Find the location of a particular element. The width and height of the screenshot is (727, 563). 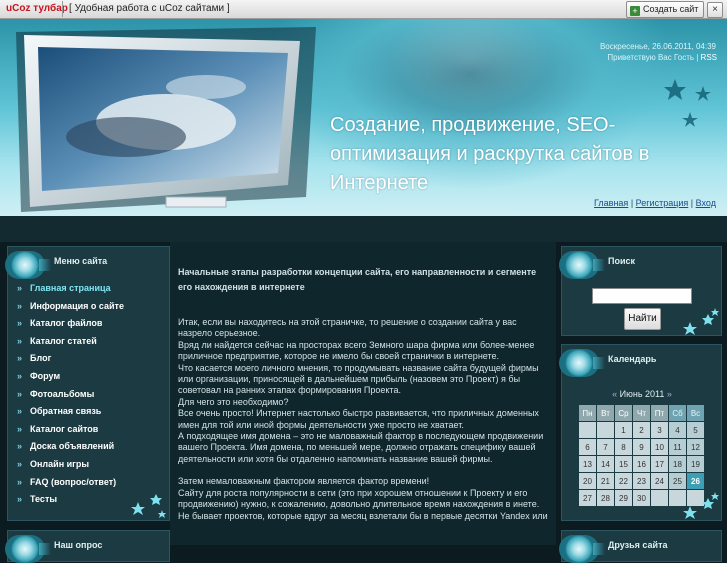

calendar-day: 13 is located at coordinates (587, 464).